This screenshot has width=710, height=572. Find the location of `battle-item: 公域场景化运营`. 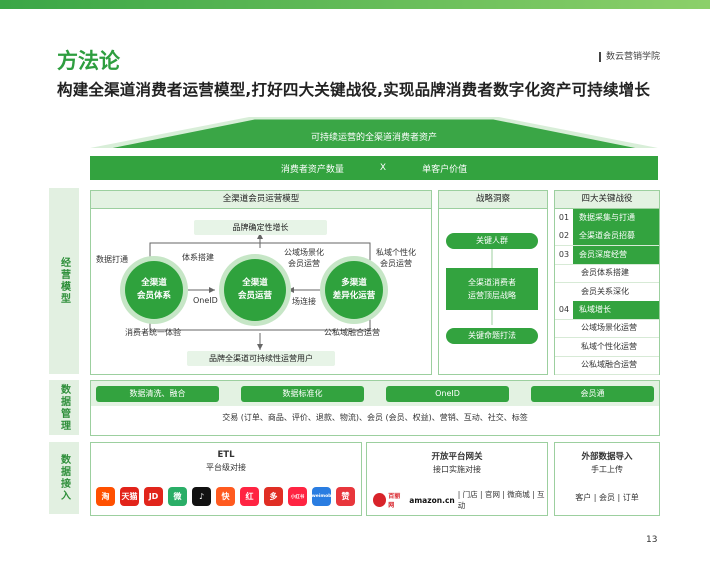

battle-item: 公域场景化运营 is located at coordinates (607, 329).